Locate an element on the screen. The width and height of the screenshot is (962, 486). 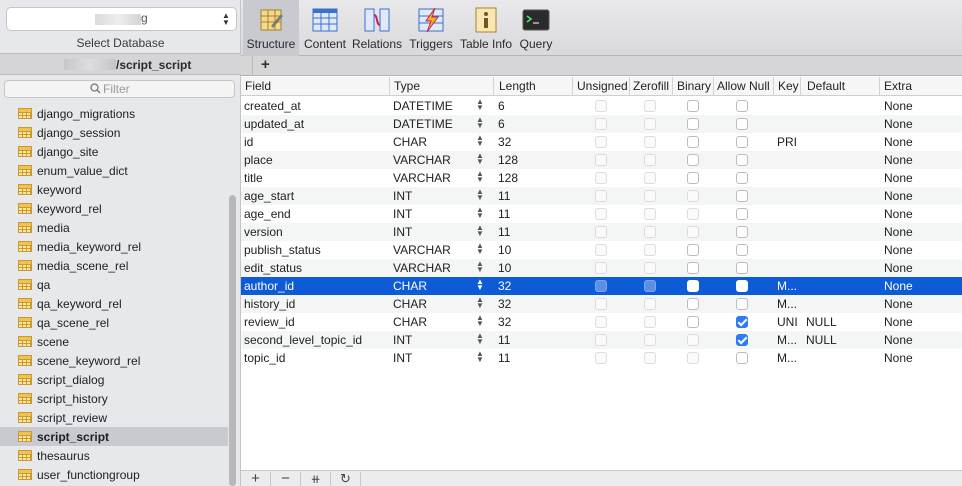
query-button: Query is located at coordinates (536, 28).